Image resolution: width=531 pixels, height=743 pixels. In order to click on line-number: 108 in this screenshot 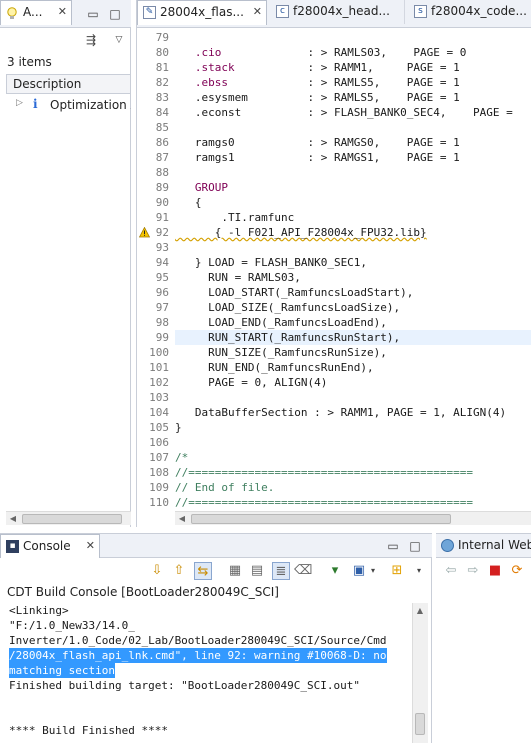, I will do `click(159, 472)`.